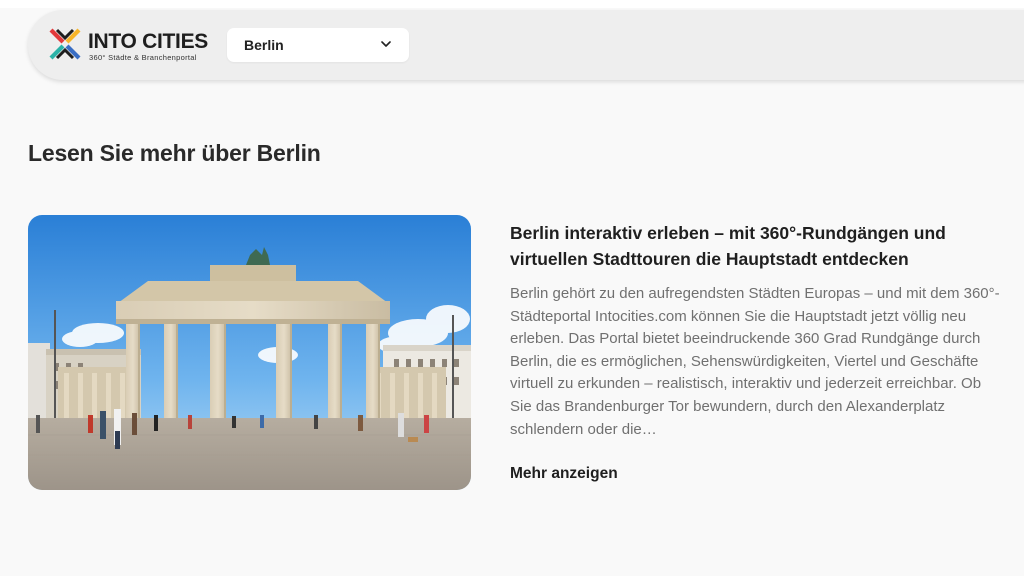 The width and height of the screenshot is (1024, 576). What do you see at coordinates (318, 45) in the screenshot?
I see `city-select: Berlin` at bounding box center [318, 45].